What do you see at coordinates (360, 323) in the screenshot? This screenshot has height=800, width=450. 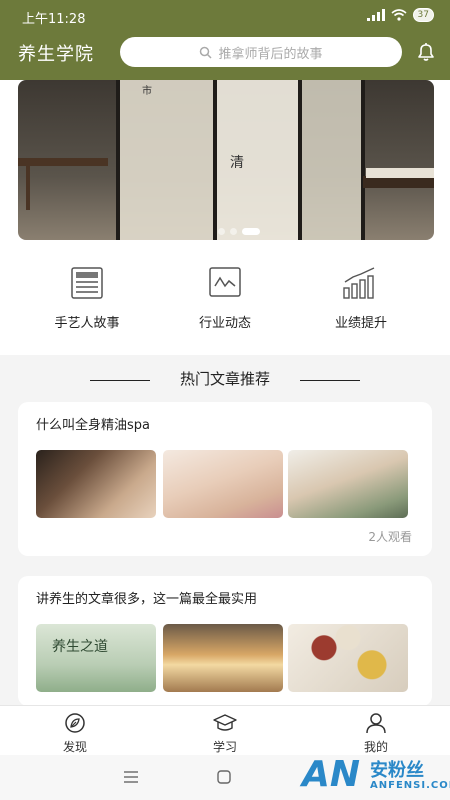 I see `quick-link-label: 业绩提升` at bounding box center [360, 323].